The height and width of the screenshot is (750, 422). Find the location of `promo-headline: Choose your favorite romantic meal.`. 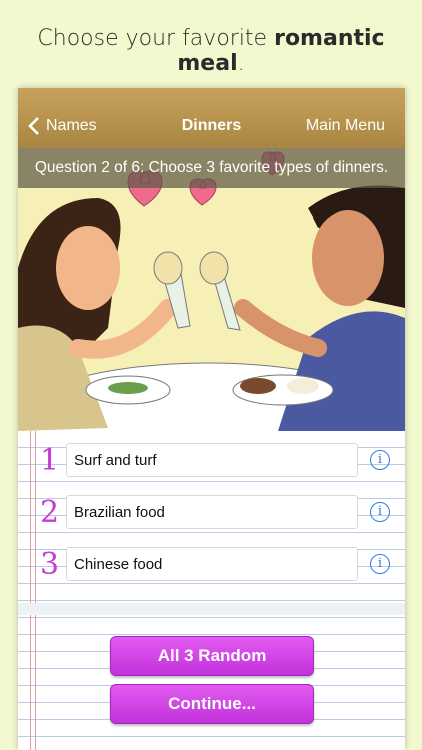

promo-headline: Choose your favorite romantic meal. is located at coordinates (211, 51).